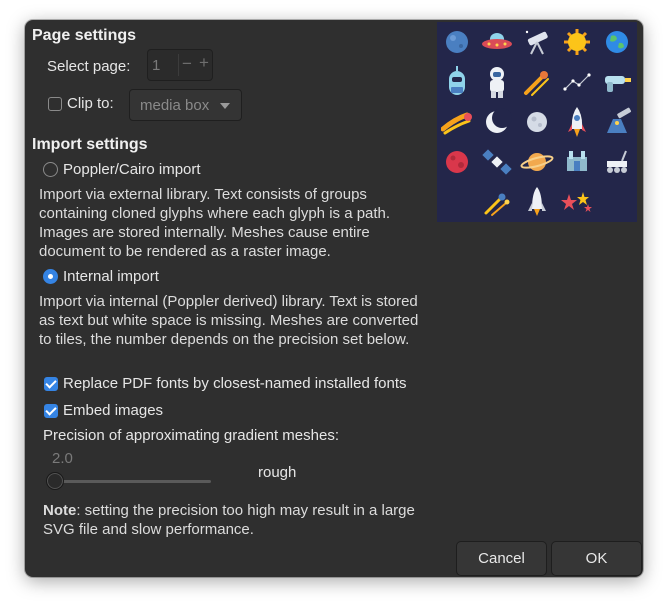  I want to click on page-settings-heading: Page settings, so click(84, 35).